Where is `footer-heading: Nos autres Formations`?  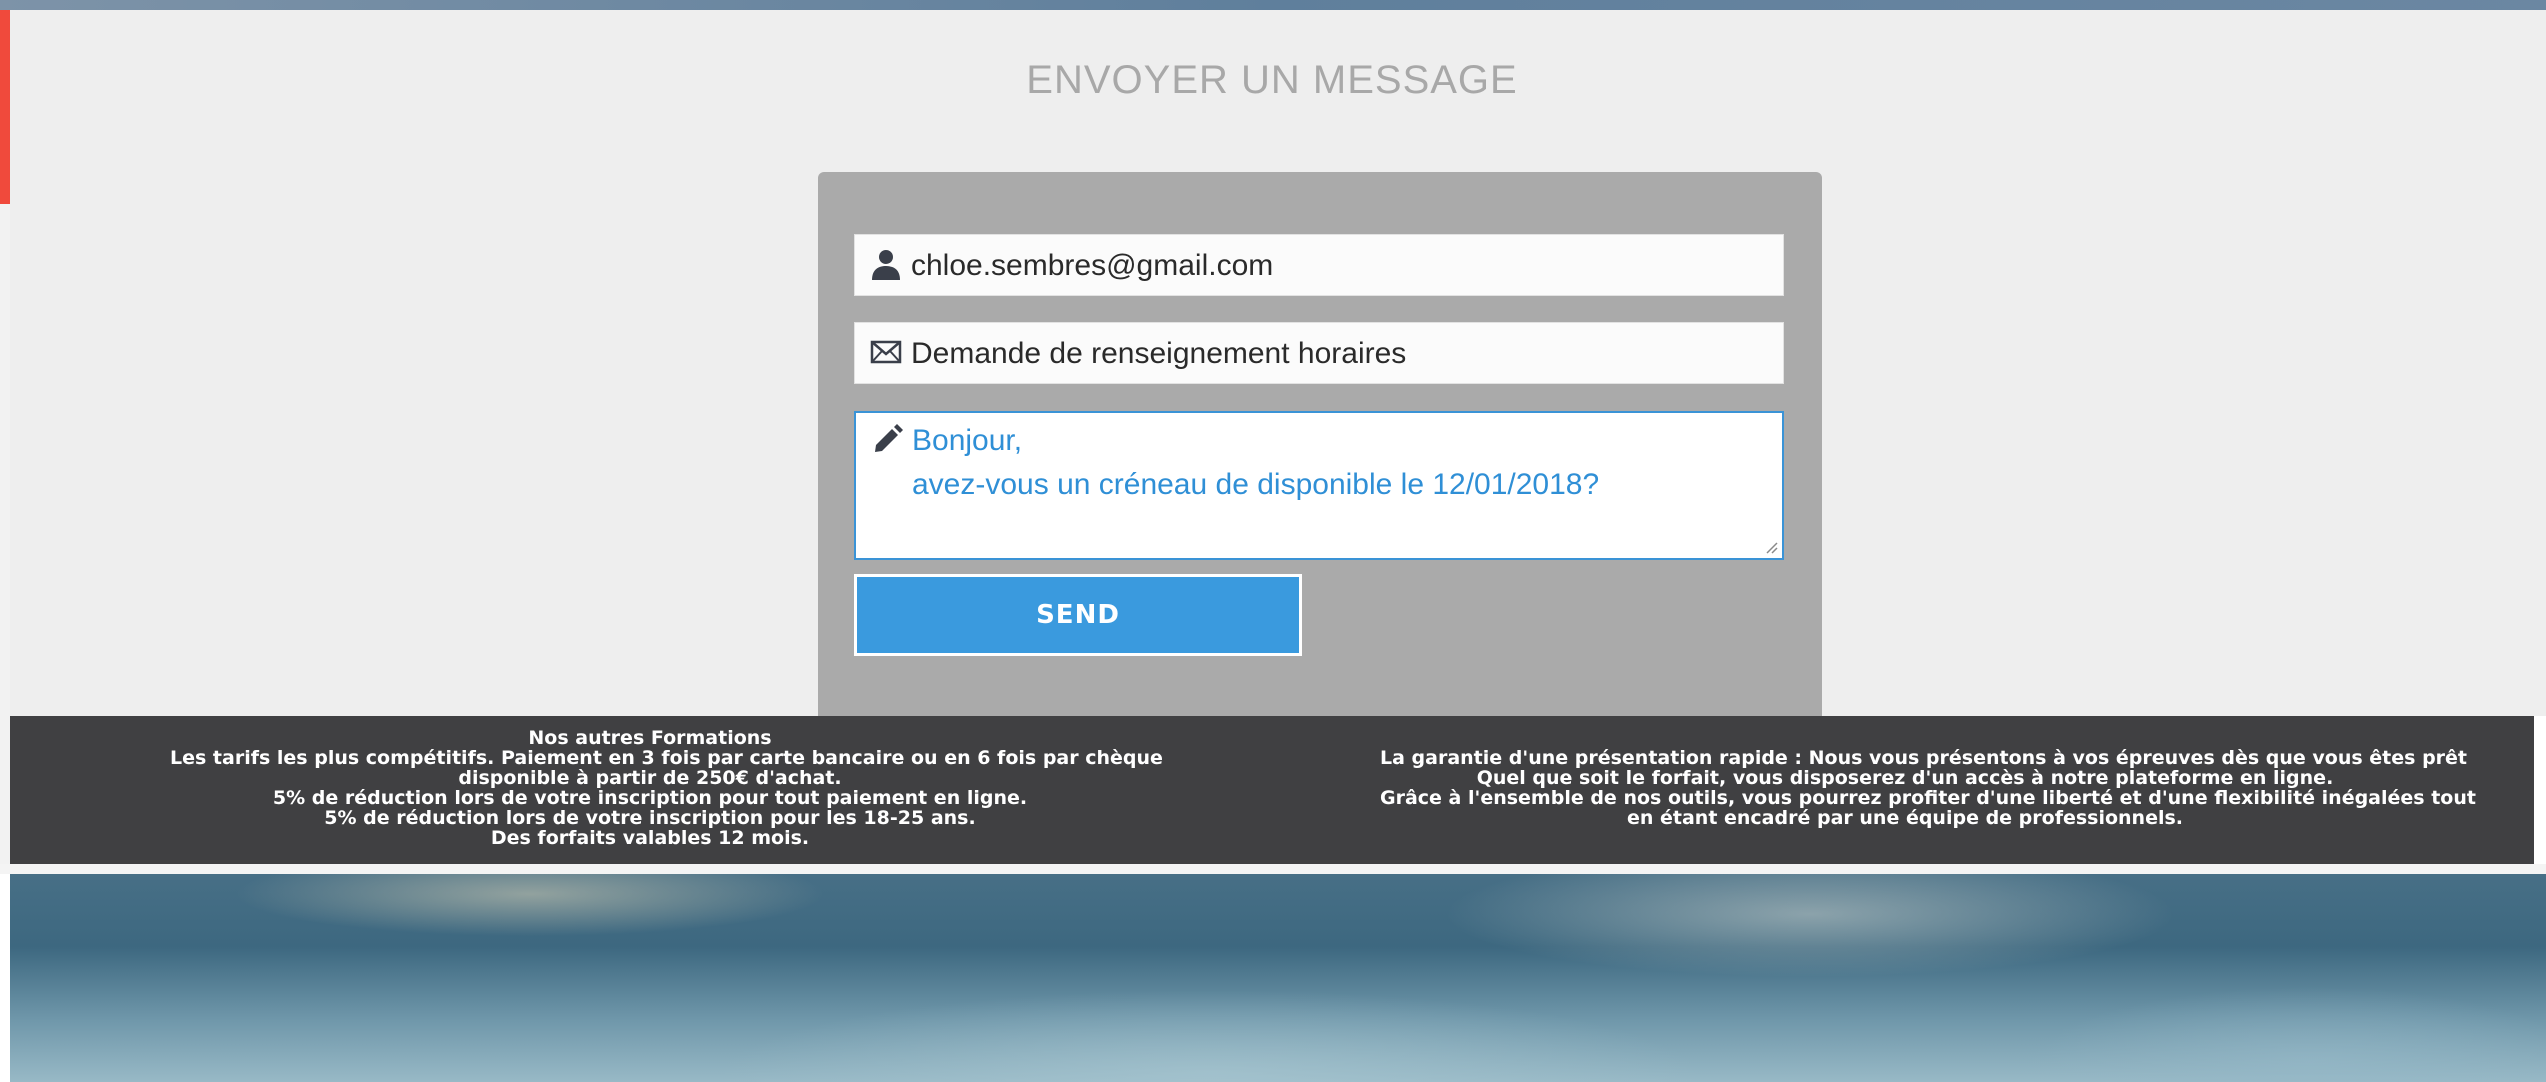 footer-heading: Nos autres Formations is located at coordinates (650, 738).